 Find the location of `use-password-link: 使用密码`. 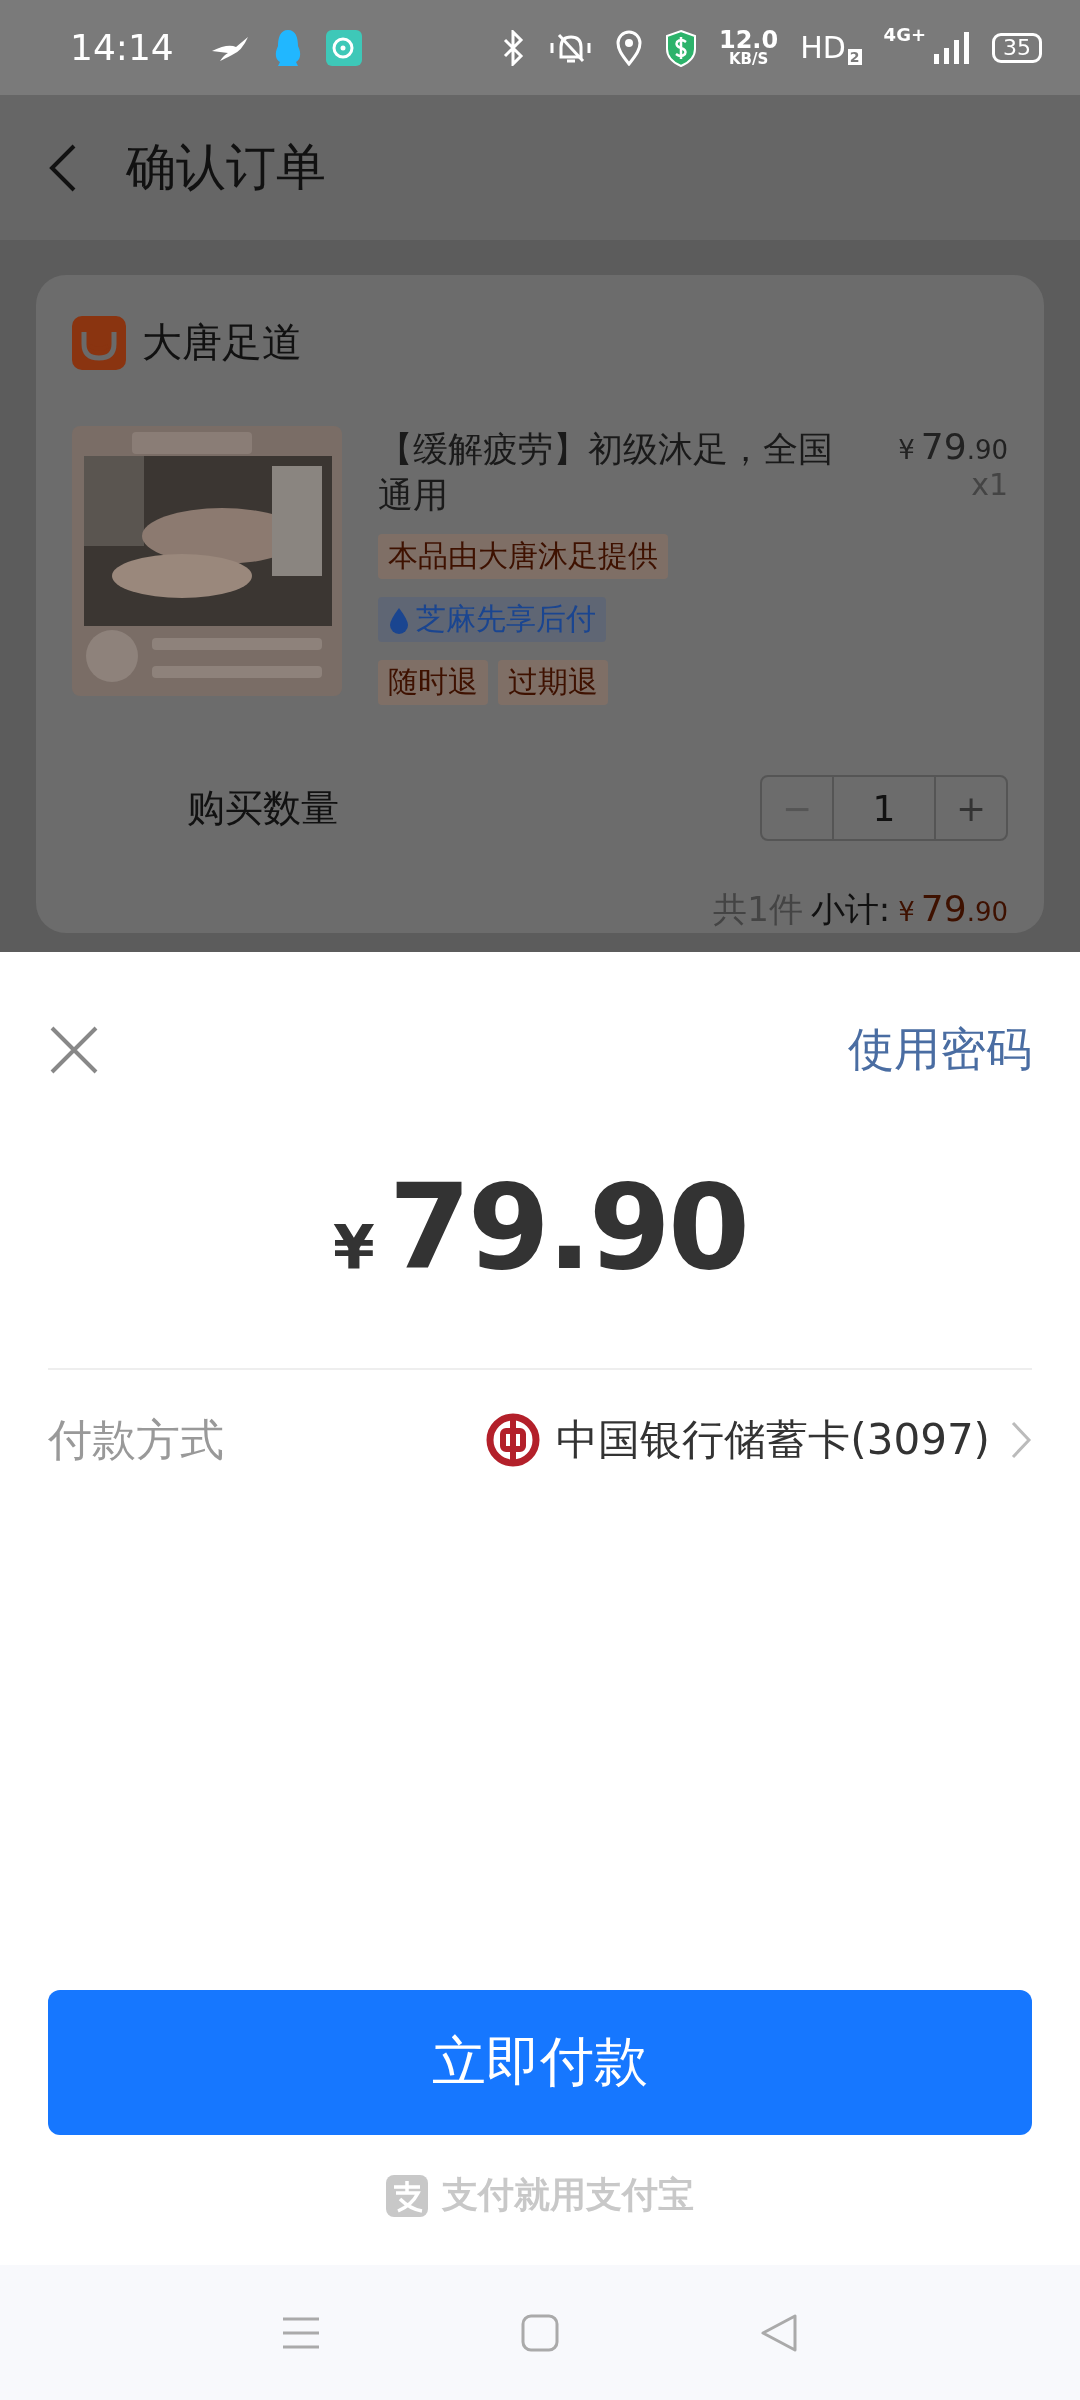

use-password-link: 使用密码 is located at coordinates (940, 1050).